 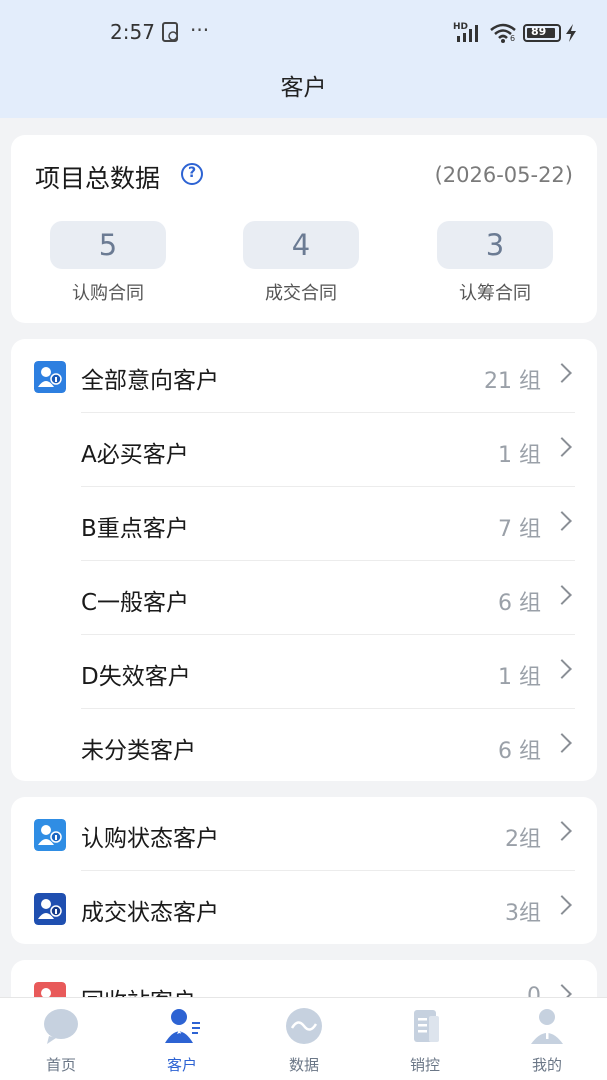 What do you see at coordinates (135, 455) in the screenshot?
I see `row-label: A必买客户` at bounding box center [135, 455].